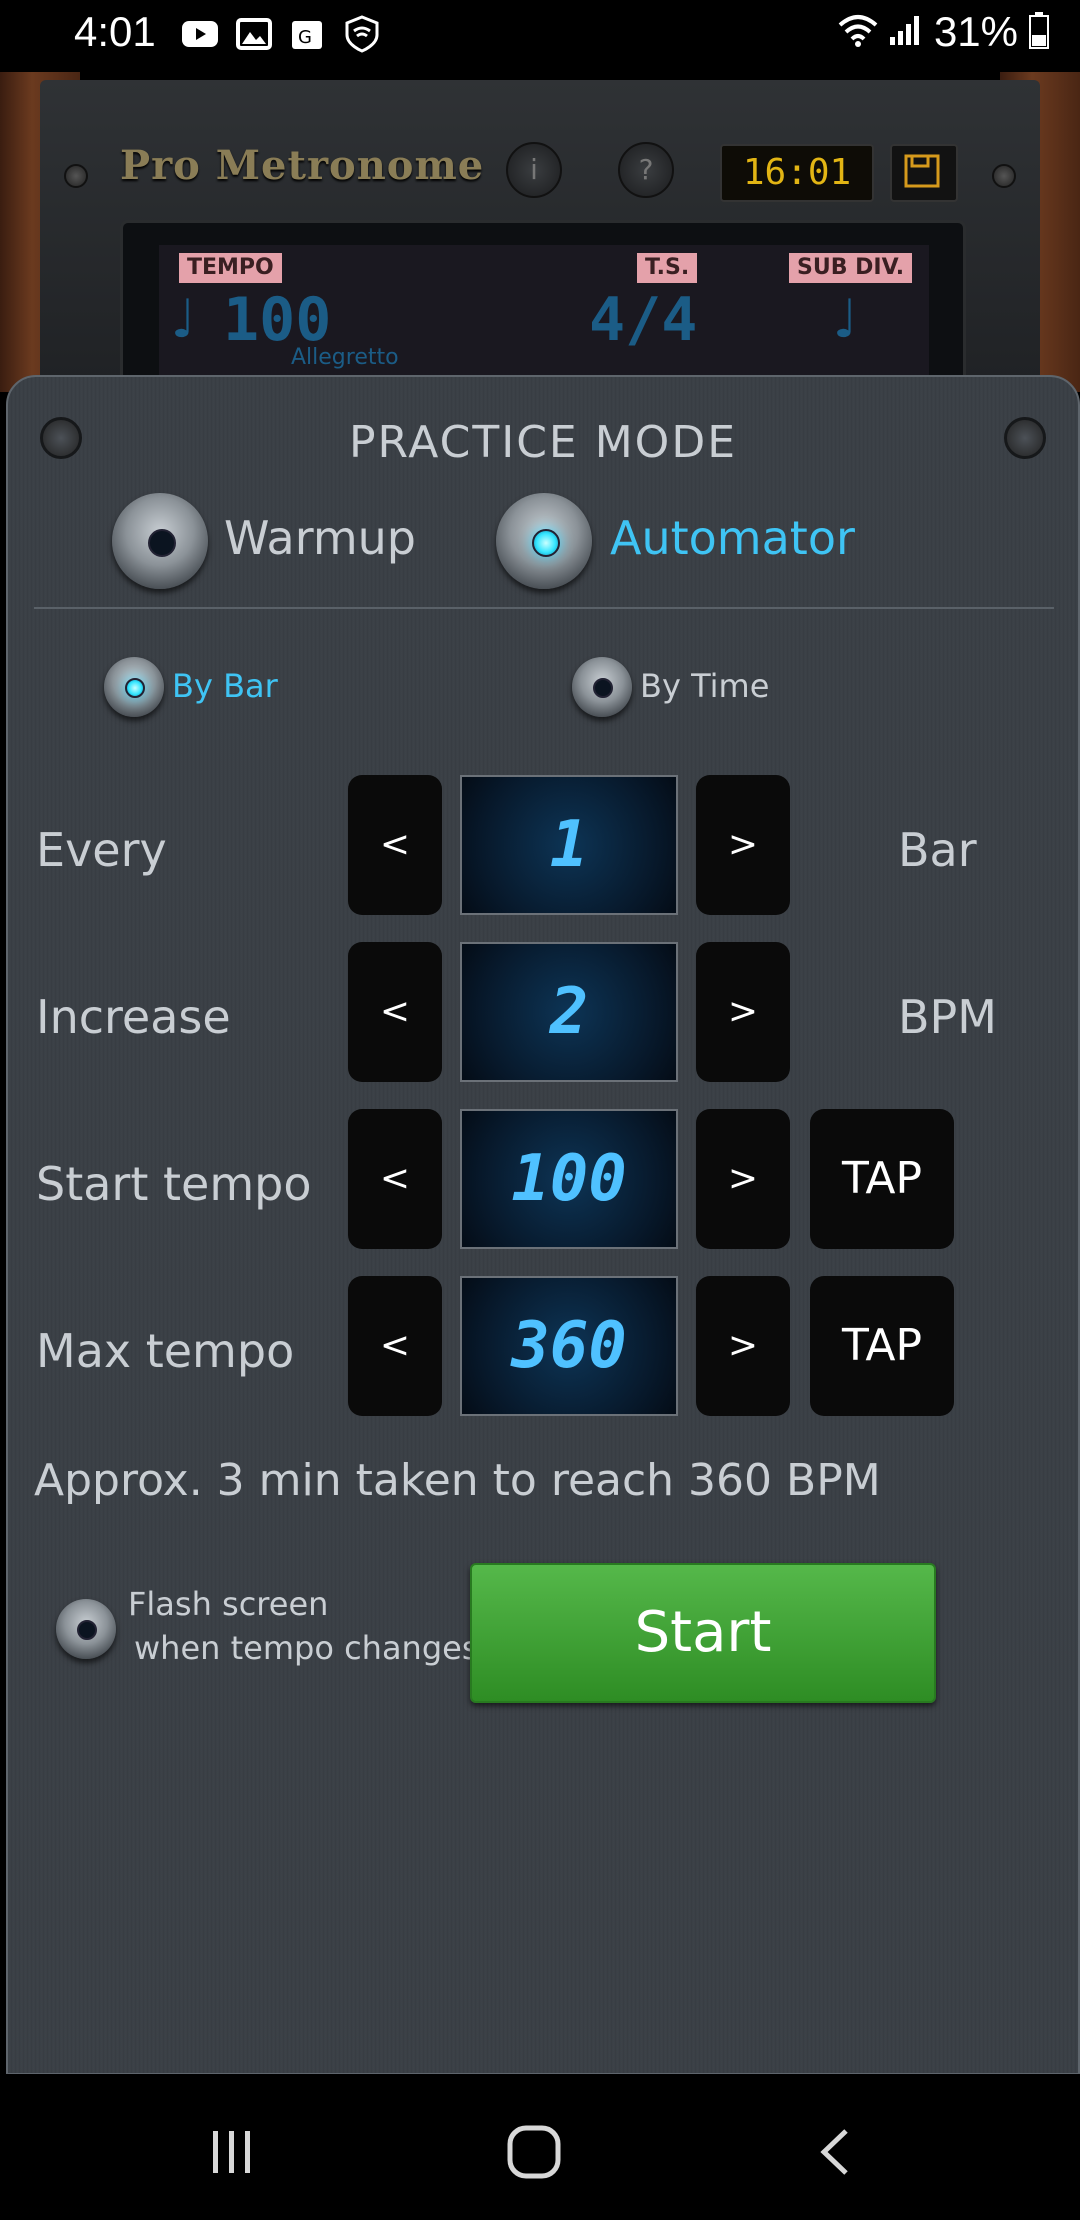 Image resolution: width=1080 pixels, height=2220 pixels. Describe the element at coordinates (569, 845) in the screenshot. I see `every-value-display: 1` at that location.